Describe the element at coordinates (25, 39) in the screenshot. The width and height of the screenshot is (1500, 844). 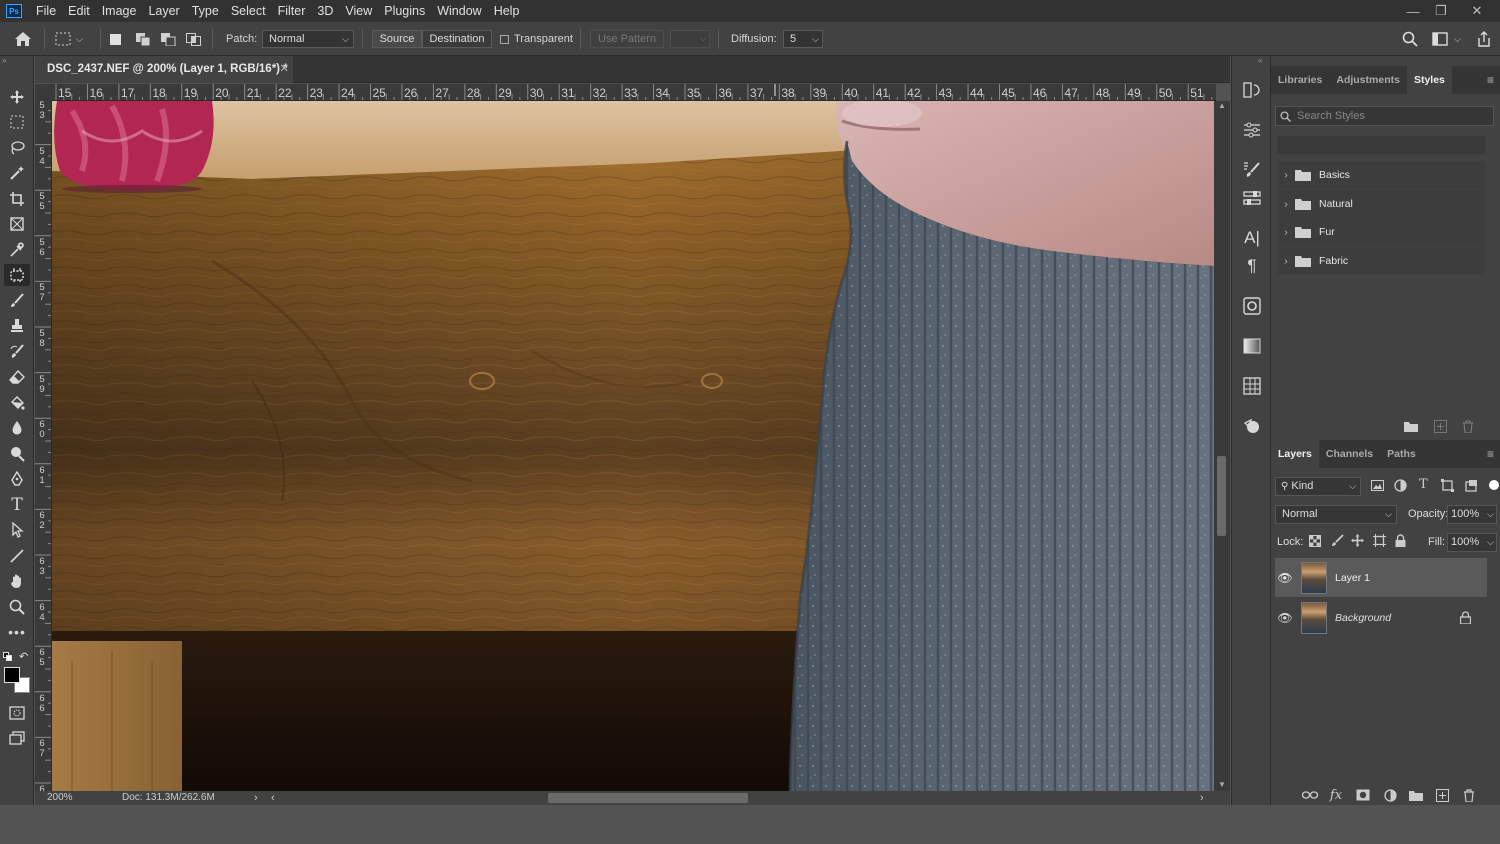
I see `home-icon` at that location.